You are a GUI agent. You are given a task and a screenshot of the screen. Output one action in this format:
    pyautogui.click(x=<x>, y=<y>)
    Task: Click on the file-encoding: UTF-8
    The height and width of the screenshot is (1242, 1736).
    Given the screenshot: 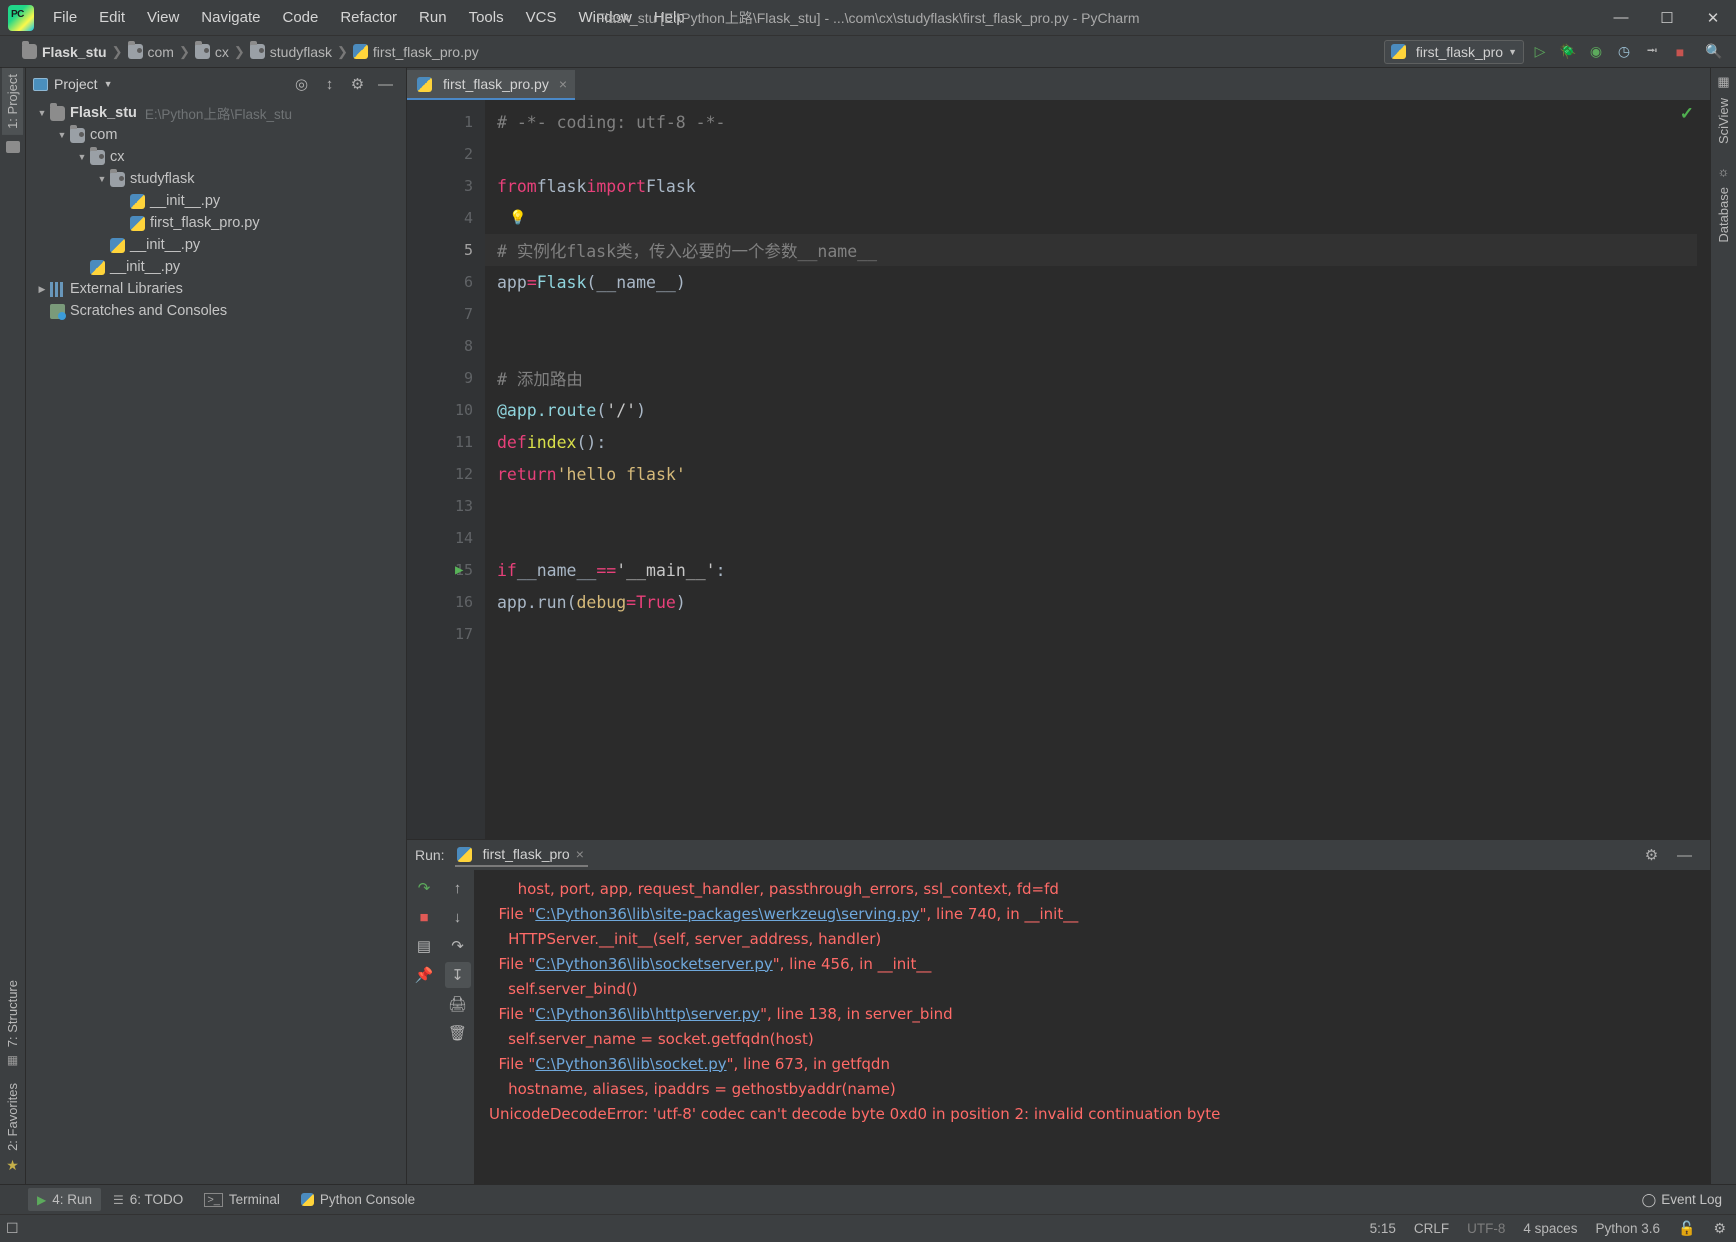 What is the action you would take?
    pyautogui.click(x=1486, y=1228)
    